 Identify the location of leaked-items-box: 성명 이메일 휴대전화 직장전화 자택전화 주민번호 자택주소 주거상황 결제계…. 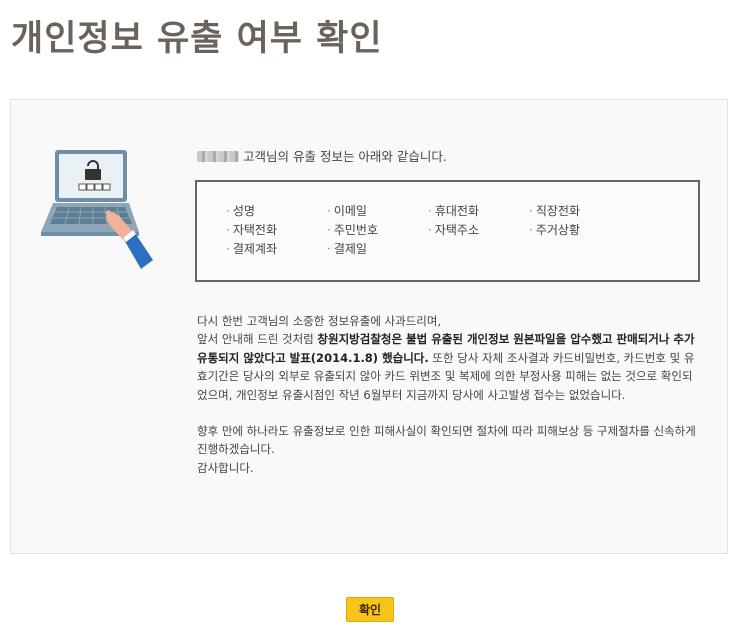
(447, 231).